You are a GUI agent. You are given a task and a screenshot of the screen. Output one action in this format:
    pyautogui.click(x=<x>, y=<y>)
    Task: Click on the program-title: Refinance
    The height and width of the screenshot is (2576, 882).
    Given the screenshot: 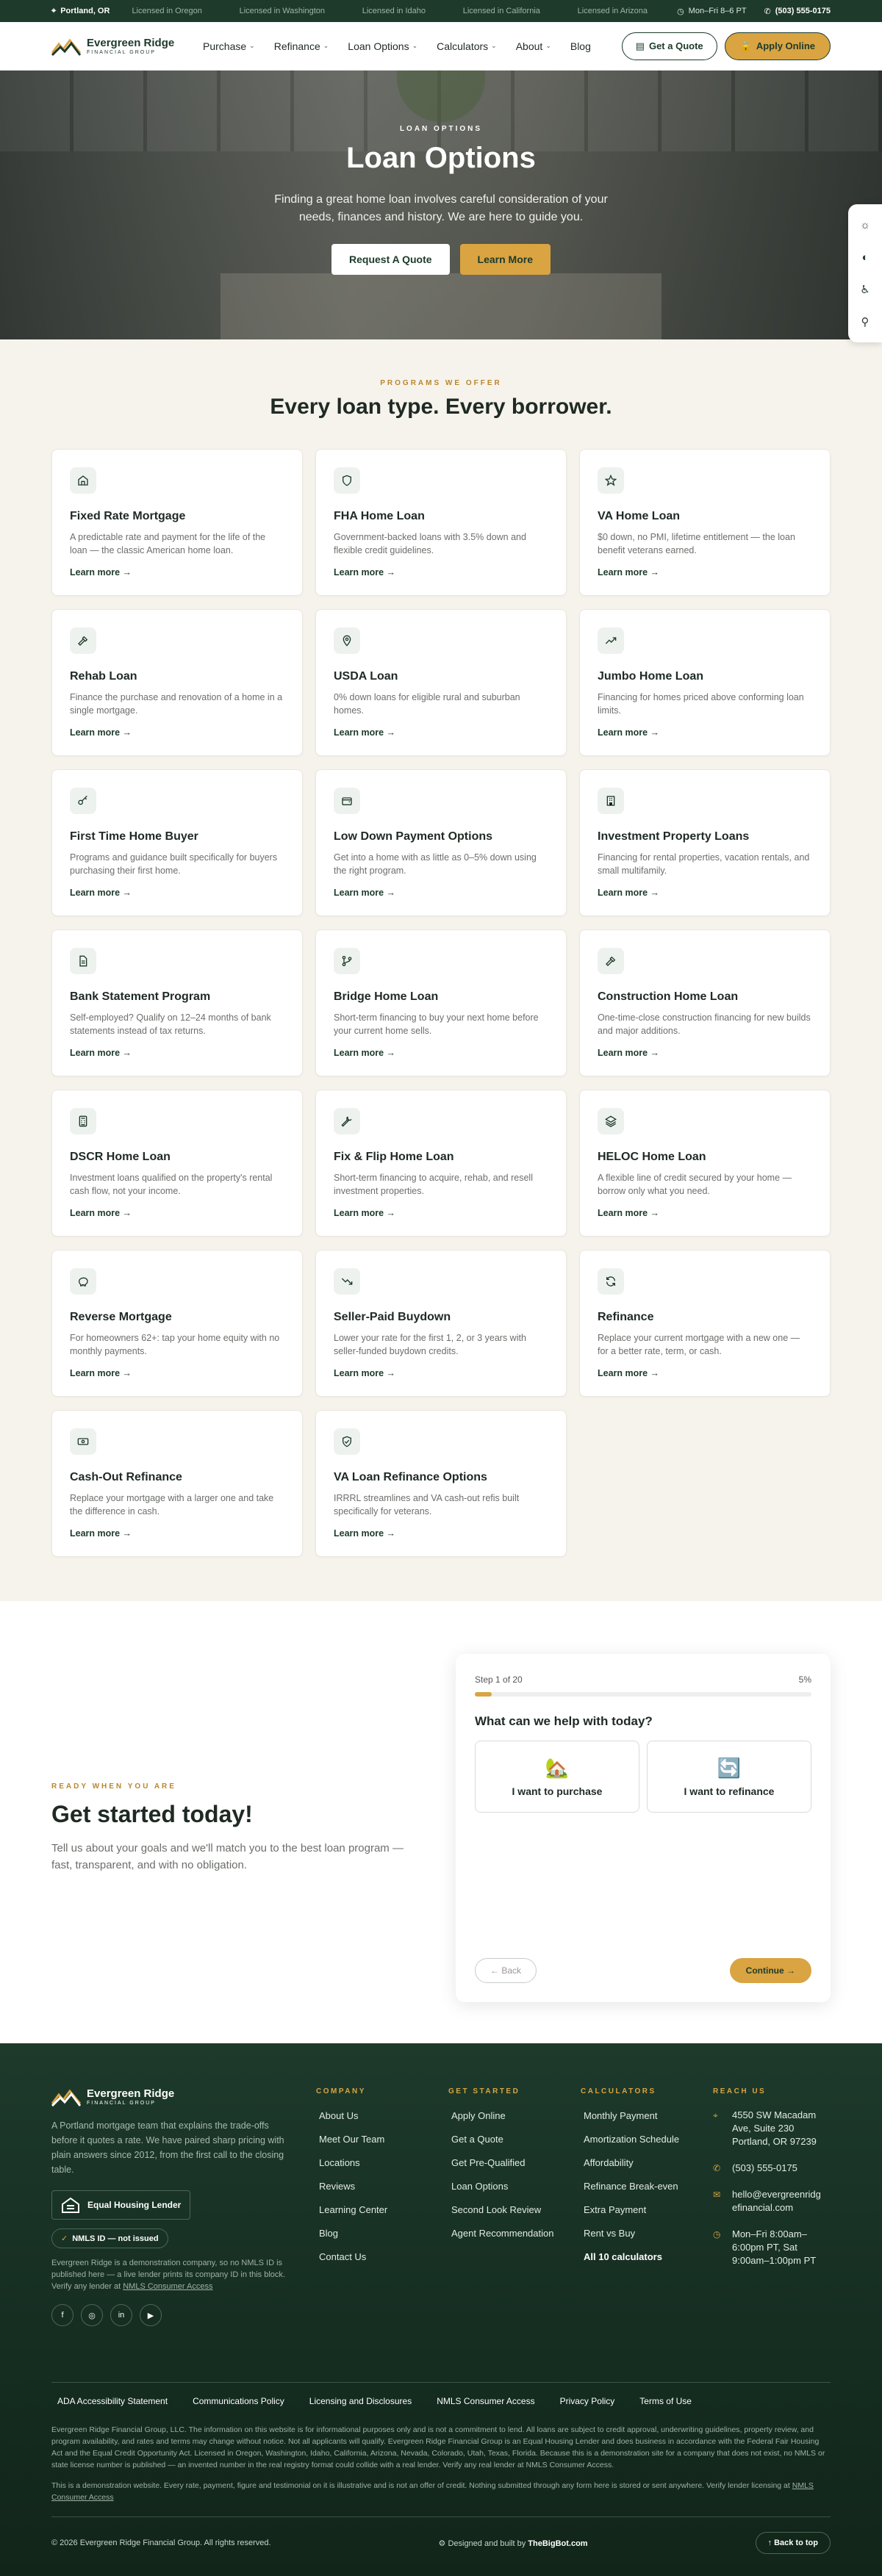 What is the action you would take?
    pyautogui.click(x=626, y=1317)
    